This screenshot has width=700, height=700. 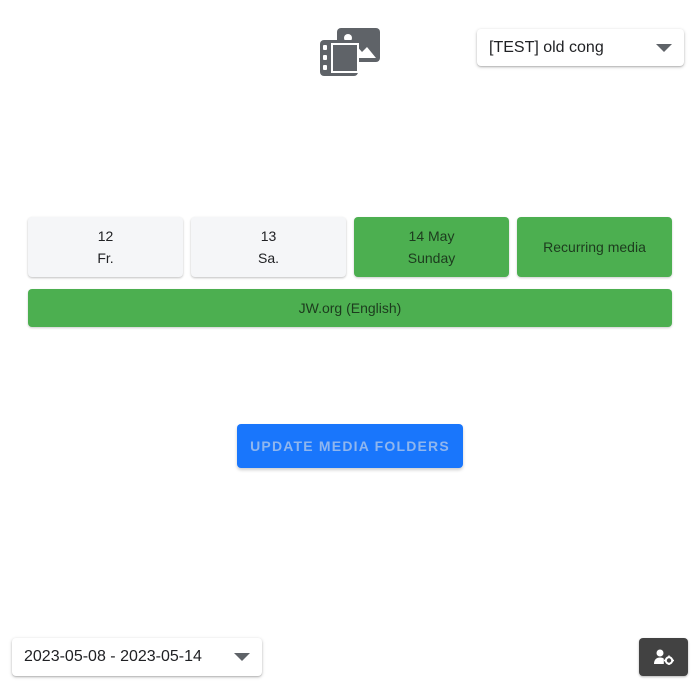 I want to click on user-cog-icon, so click(x=663, y=657).